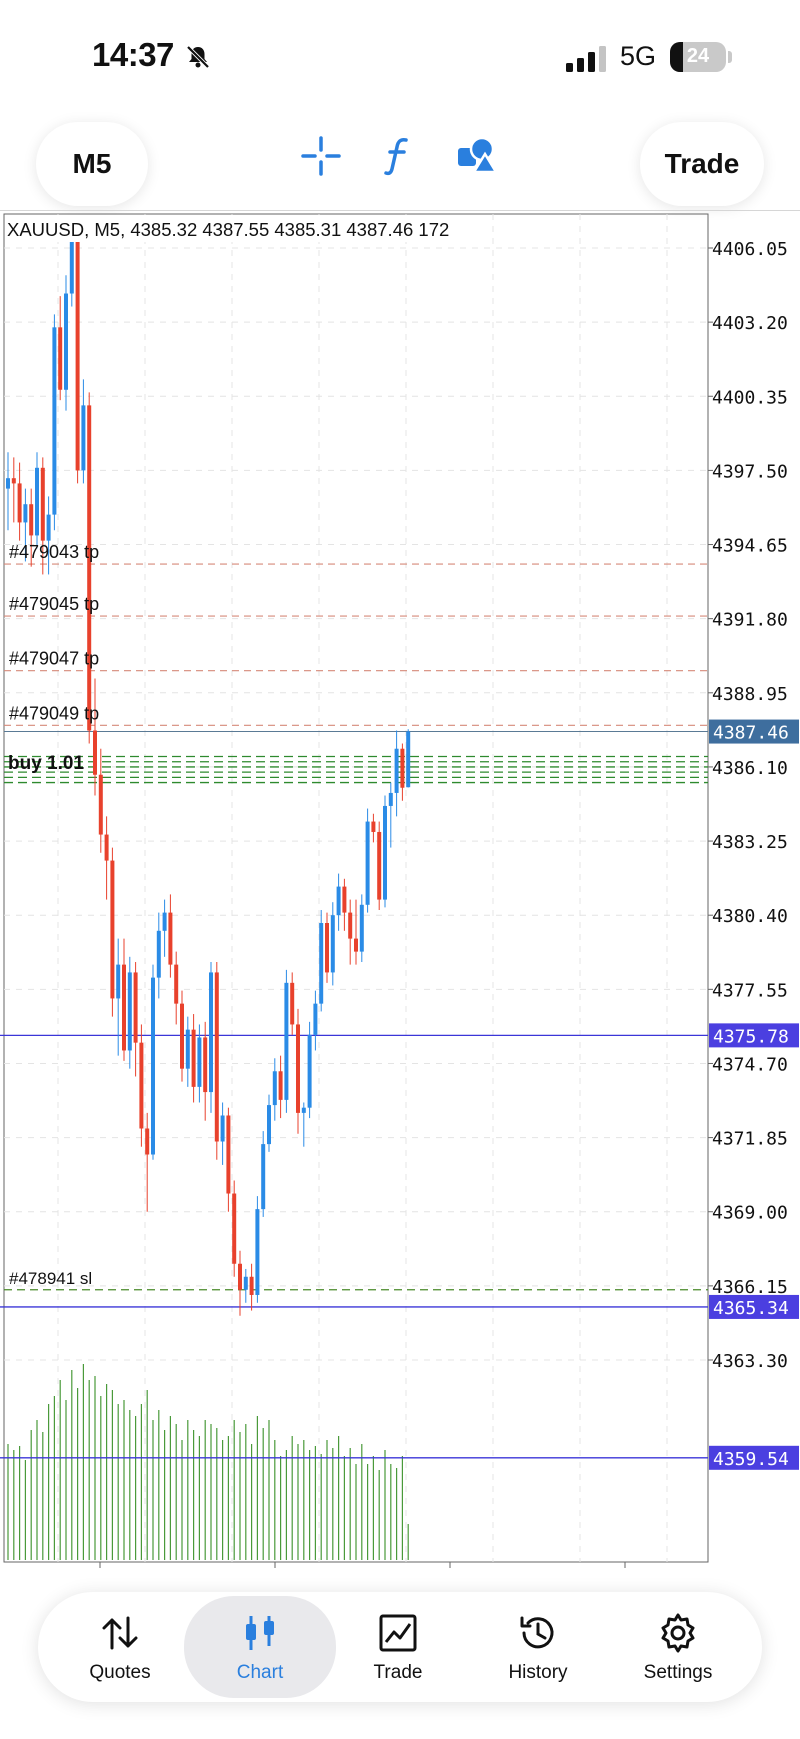 This screenshot has height=1739, width=800. What do you see at coordinates (321, 156) in the screenshot?
I see `crosshair-icon` at bounding box center [321, 156].